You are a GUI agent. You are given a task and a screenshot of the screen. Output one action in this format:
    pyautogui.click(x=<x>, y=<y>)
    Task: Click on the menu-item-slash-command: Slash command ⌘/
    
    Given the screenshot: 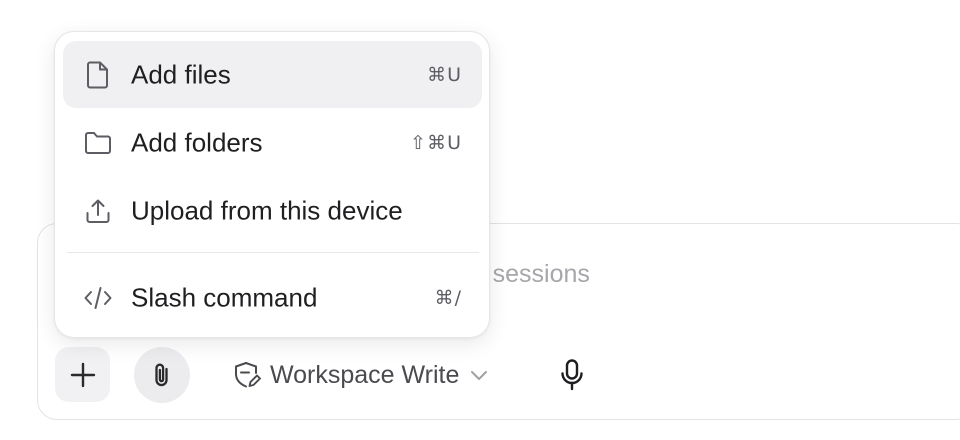 What is the action you would take?
    pyautogui.click(x=272, y=297)
    